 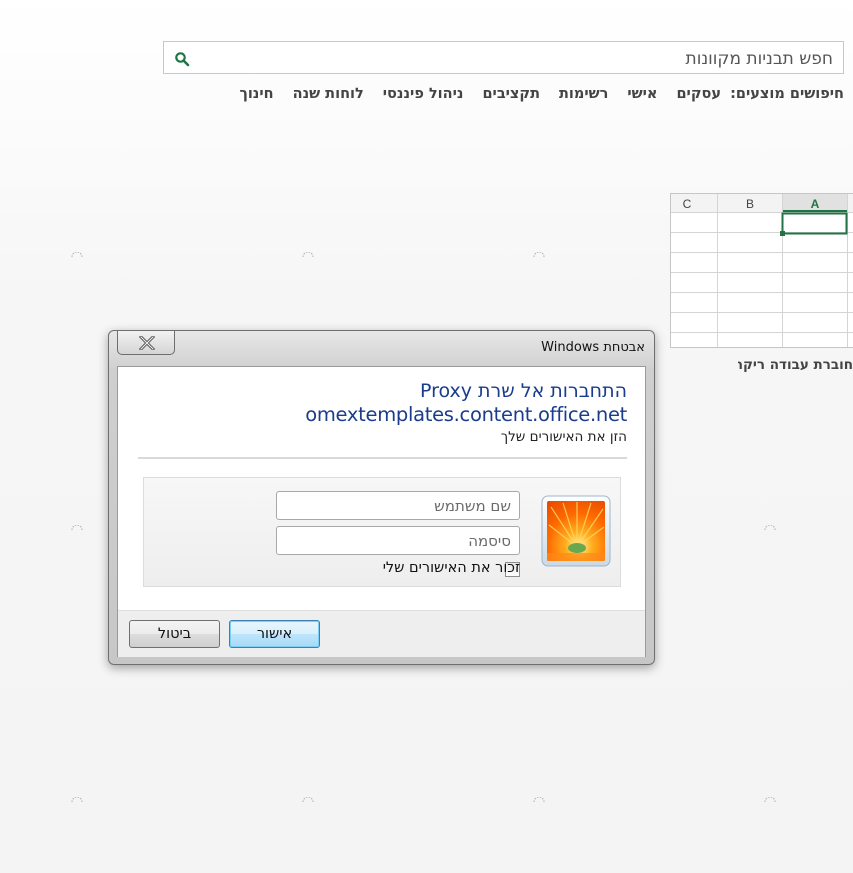 I want to click on column-header-a: A, so click(x=815, y=204).